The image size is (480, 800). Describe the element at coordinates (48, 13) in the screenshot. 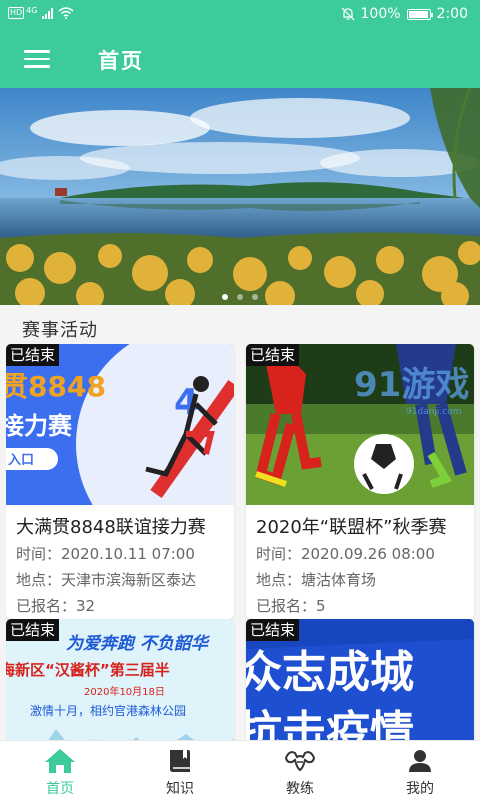

I see `signal-icon` at that location.